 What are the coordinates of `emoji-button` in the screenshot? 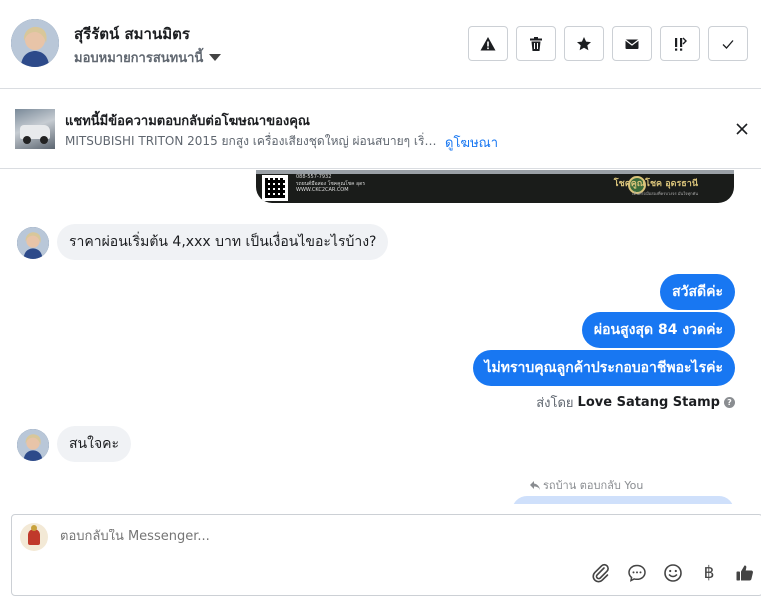 It's located at (673, 573).